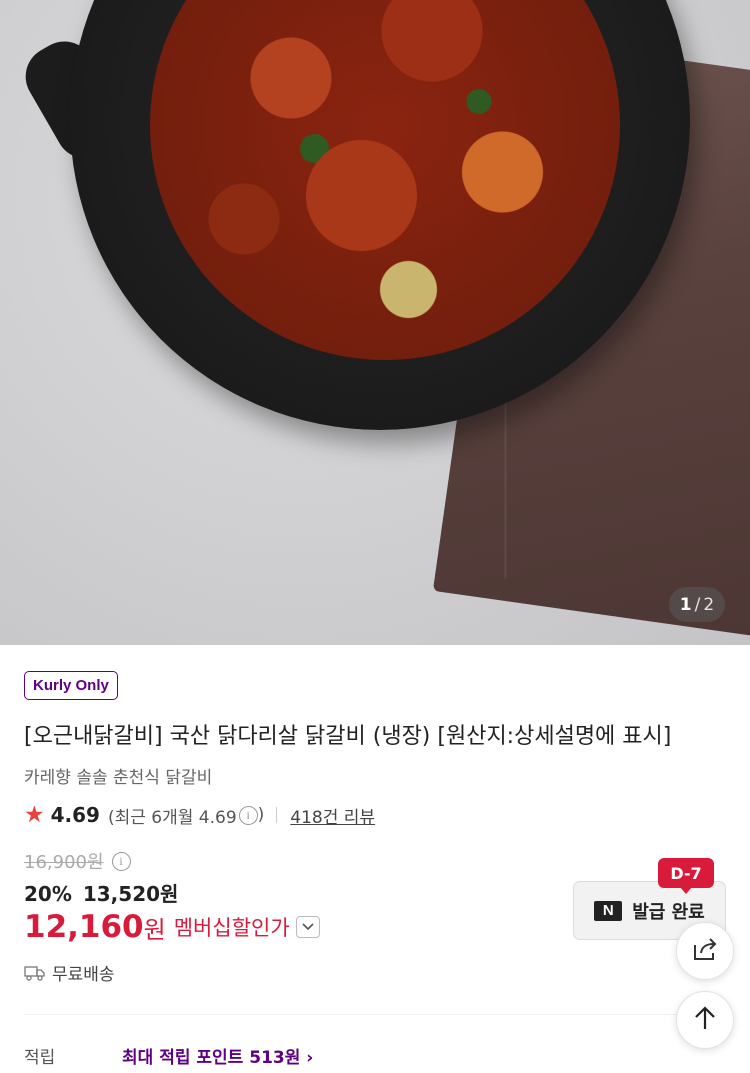  I want to click on star-icon: ★, so click(34, 814).